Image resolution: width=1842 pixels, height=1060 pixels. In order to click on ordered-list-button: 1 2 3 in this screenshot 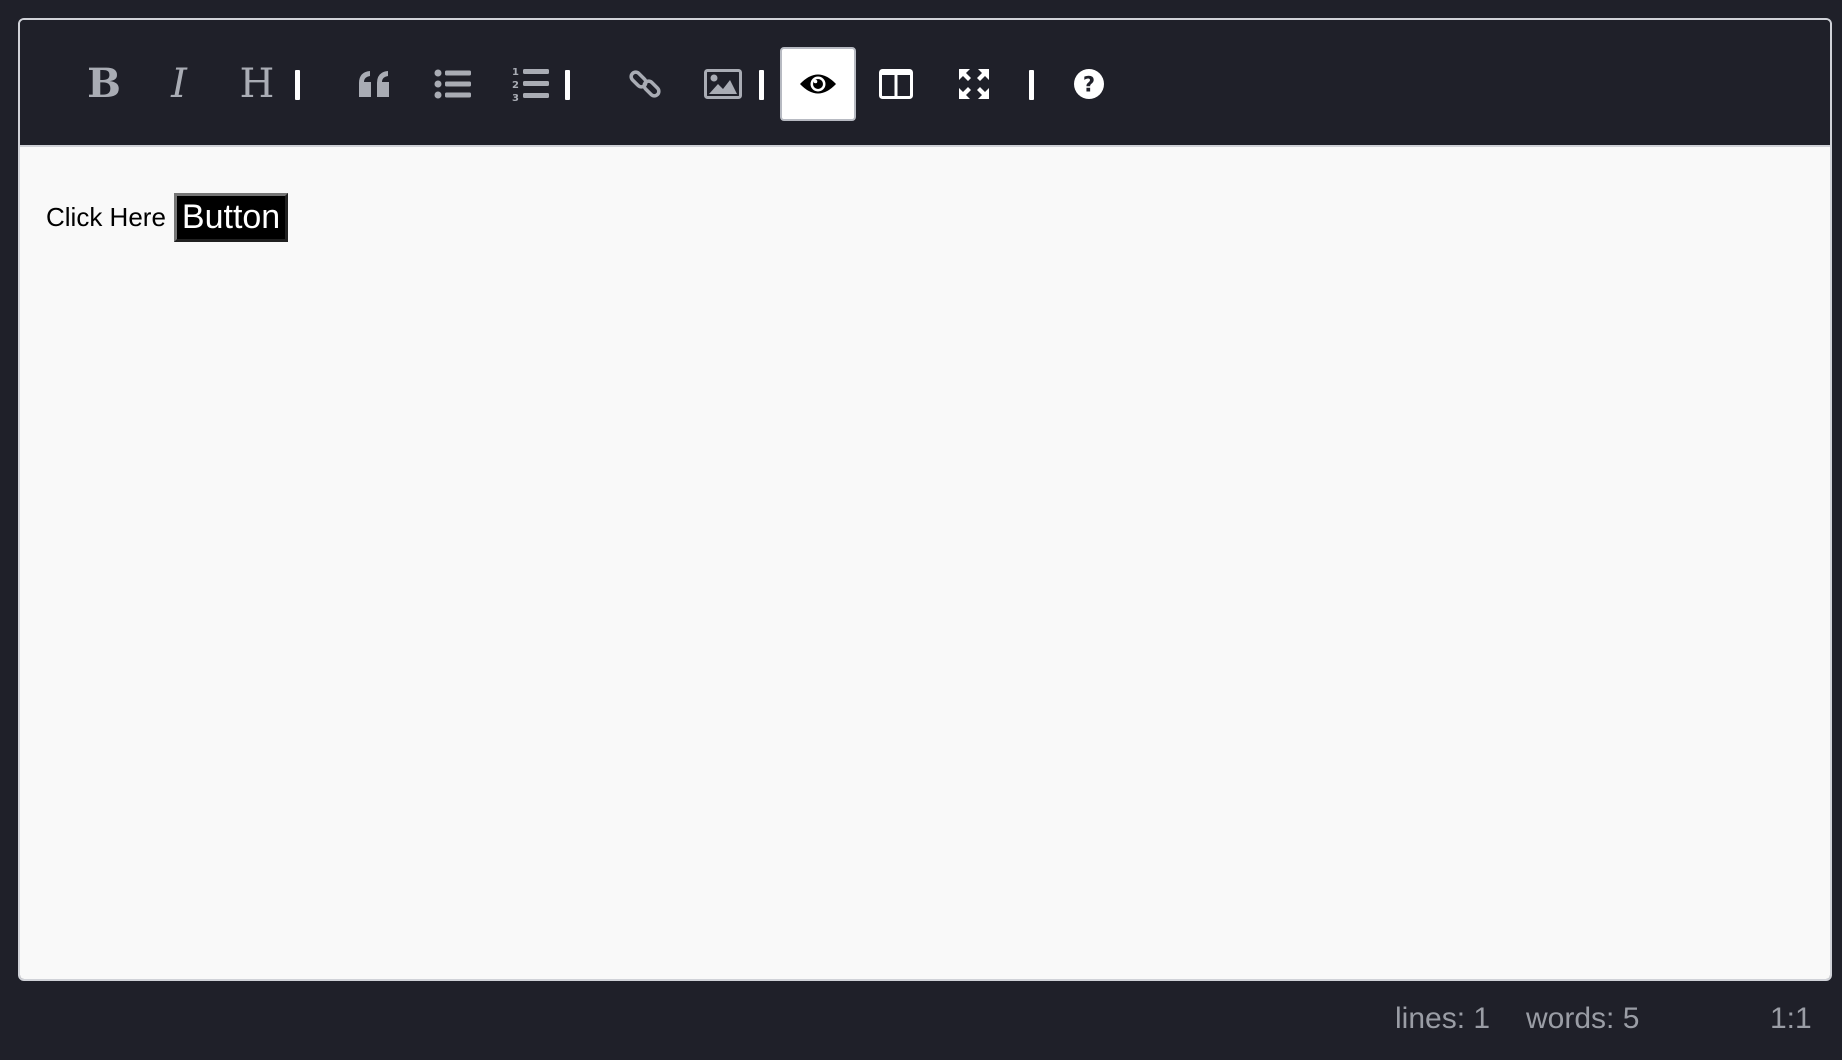, I will do `click(531, 84)`.